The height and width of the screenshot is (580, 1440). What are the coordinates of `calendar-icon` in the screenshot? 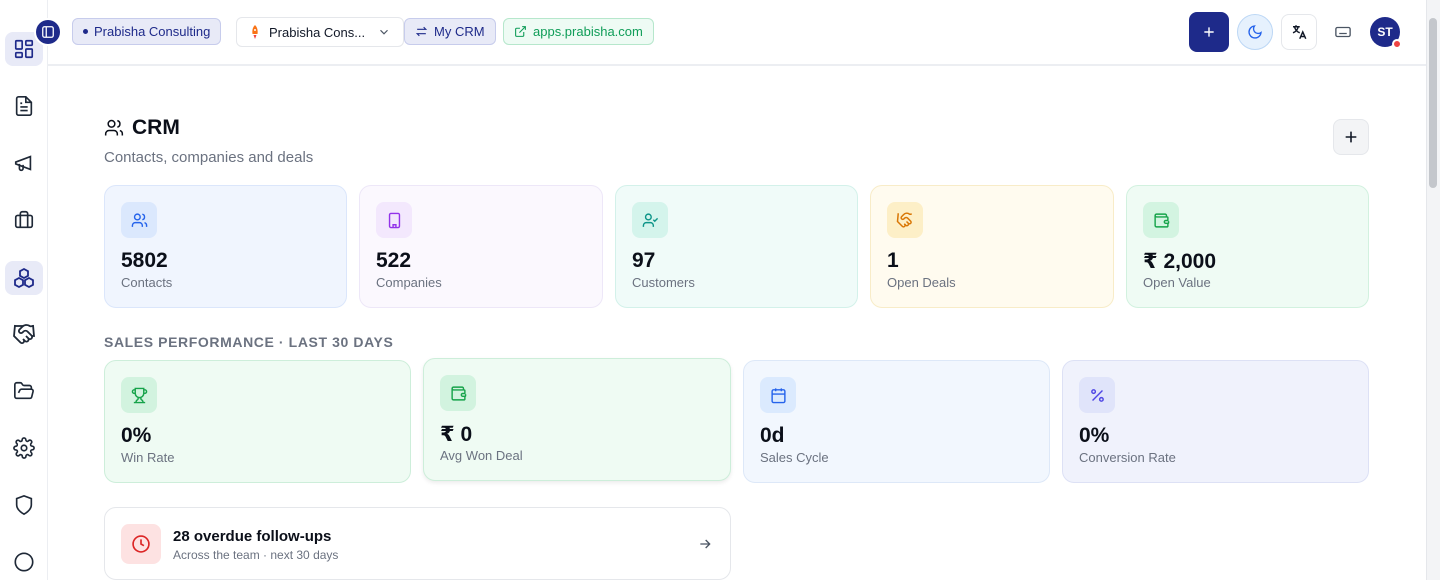 It's located at (778, 395).